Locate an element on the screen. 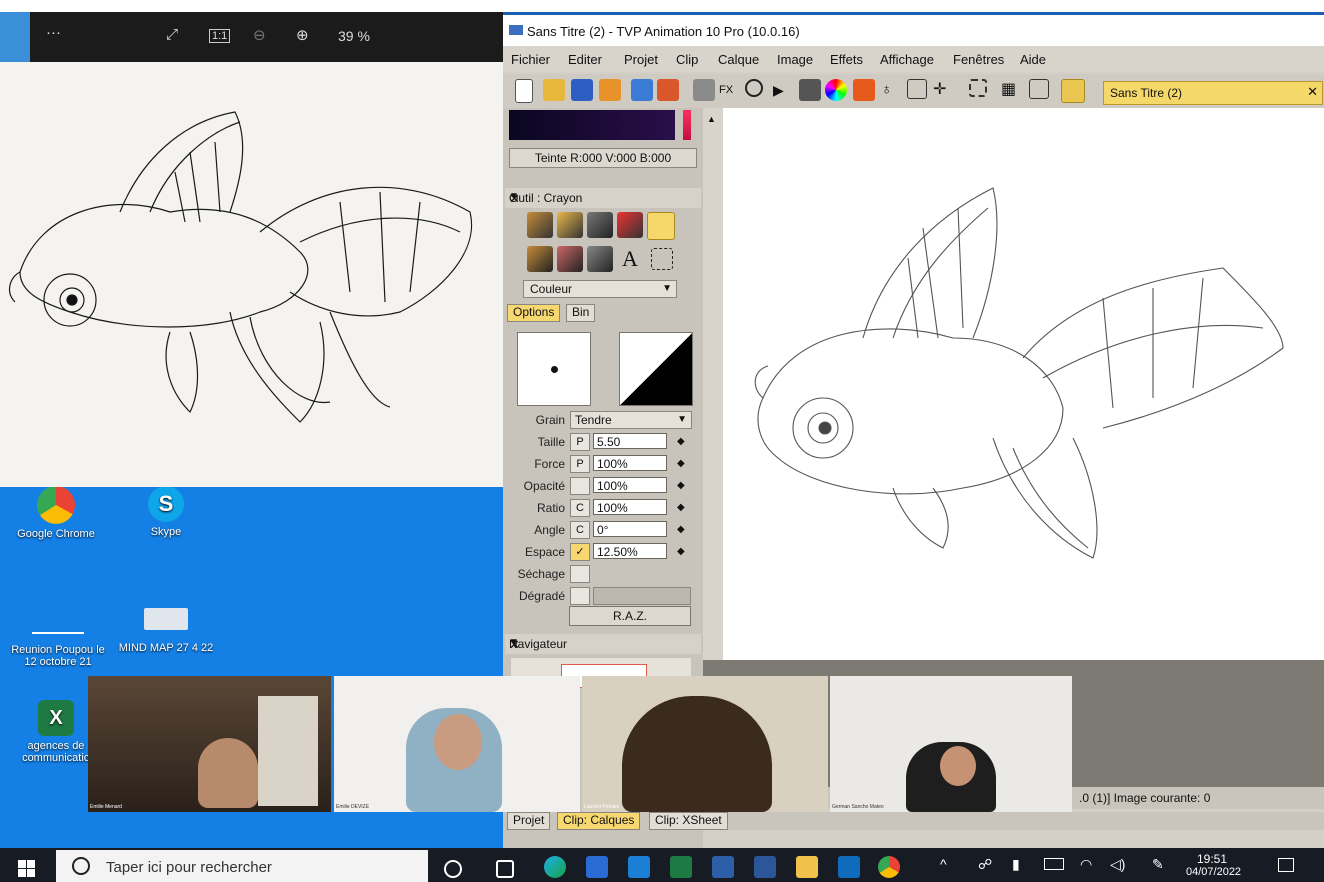 Image resolution: width=1324 pixels, height=882 pixels. more-button: ··· is located at coordinates (53, 32).